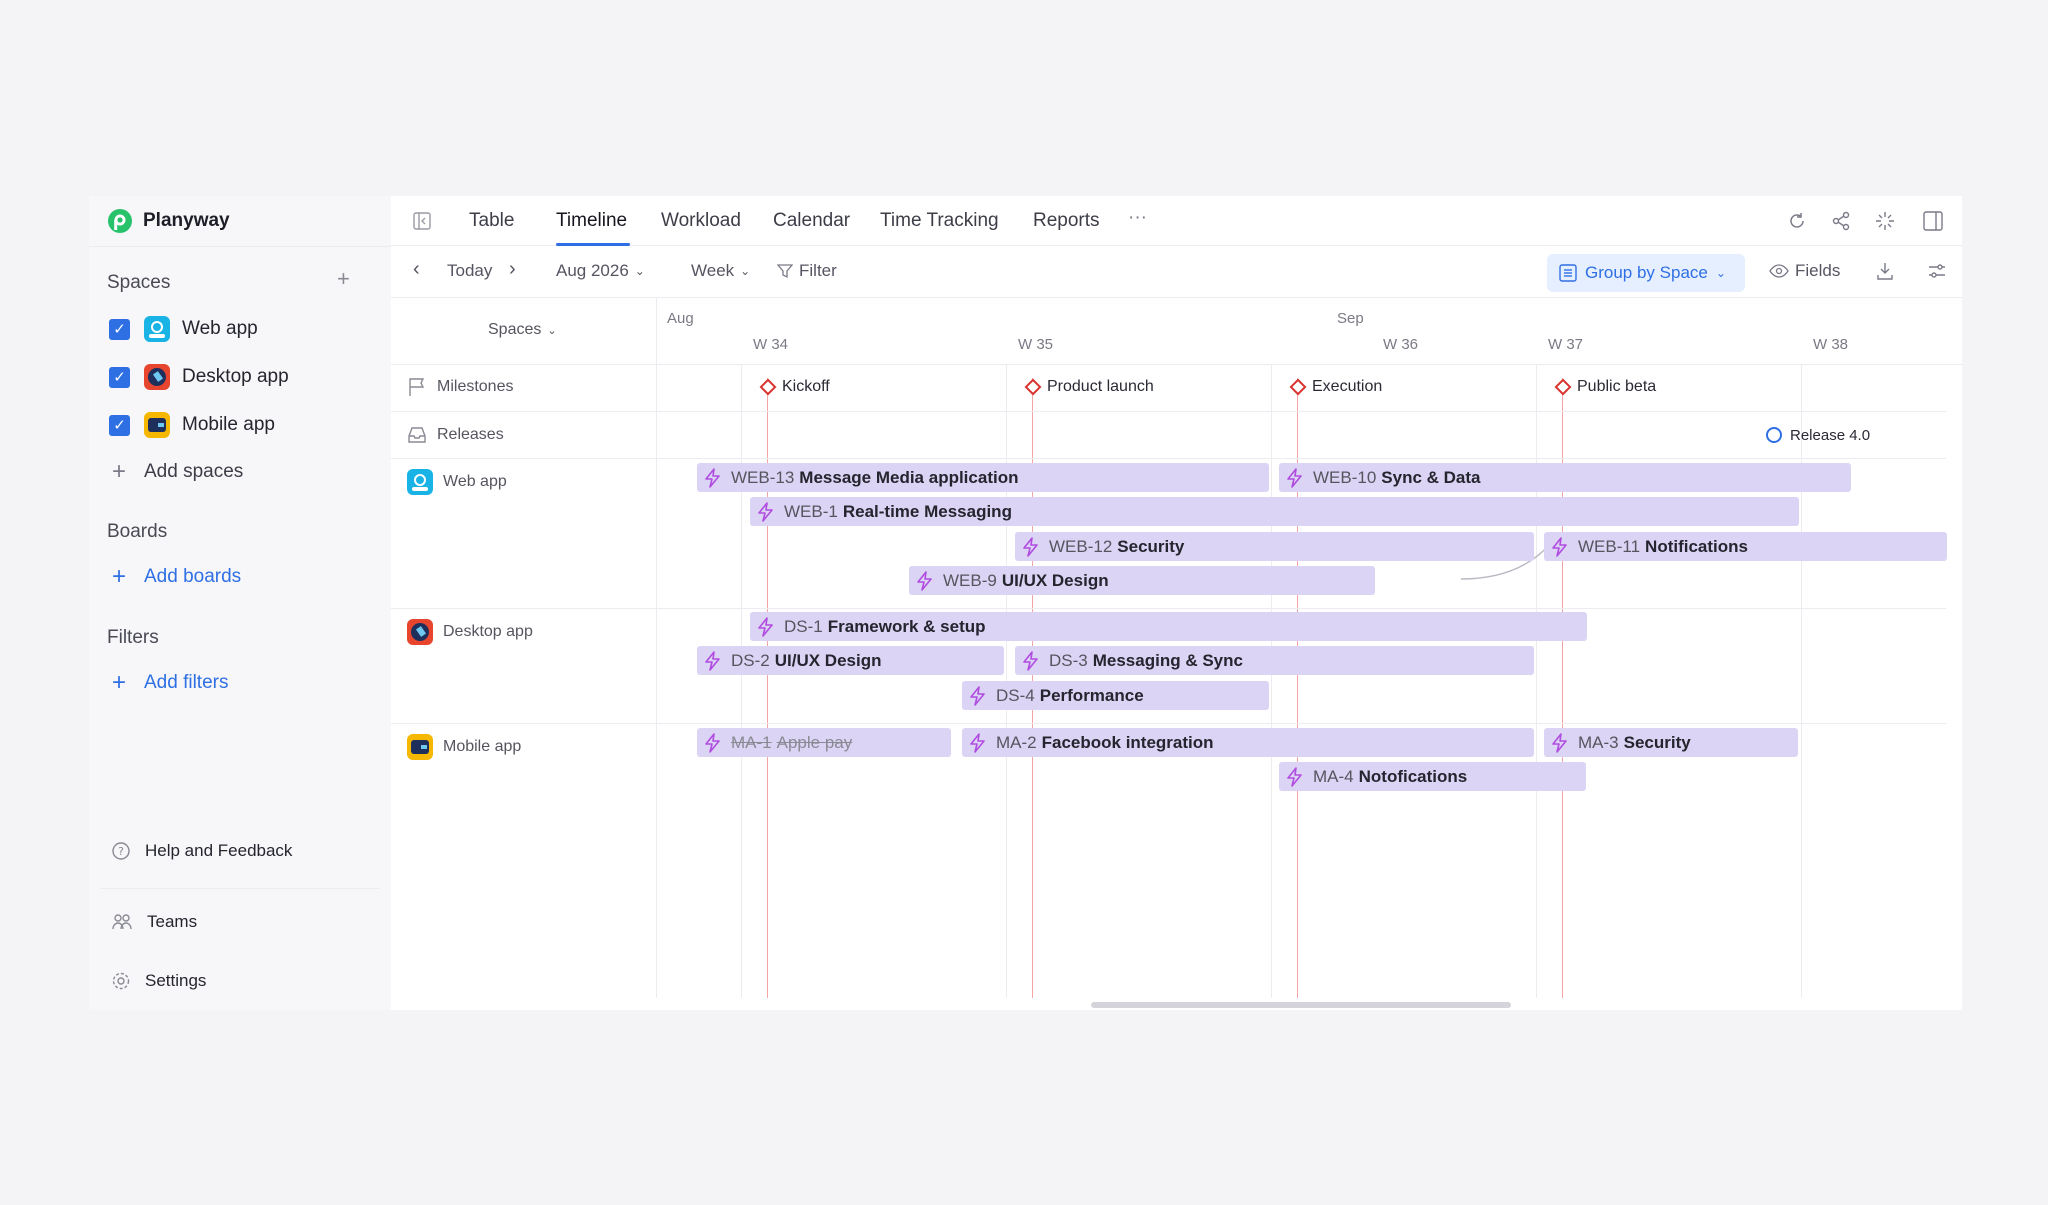  I want to click on filter-label: Filter, so click(818, 270).